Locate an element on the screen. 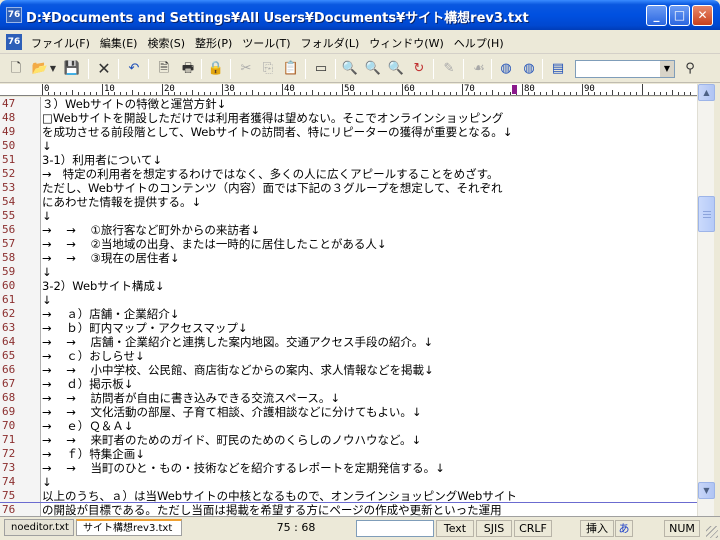 Image resolution: width=720 pixels, height=540 pixels. text-line: 63 → ｂ）町内マップ・アクセスマップ↓ is located at coordinates (348, 328).